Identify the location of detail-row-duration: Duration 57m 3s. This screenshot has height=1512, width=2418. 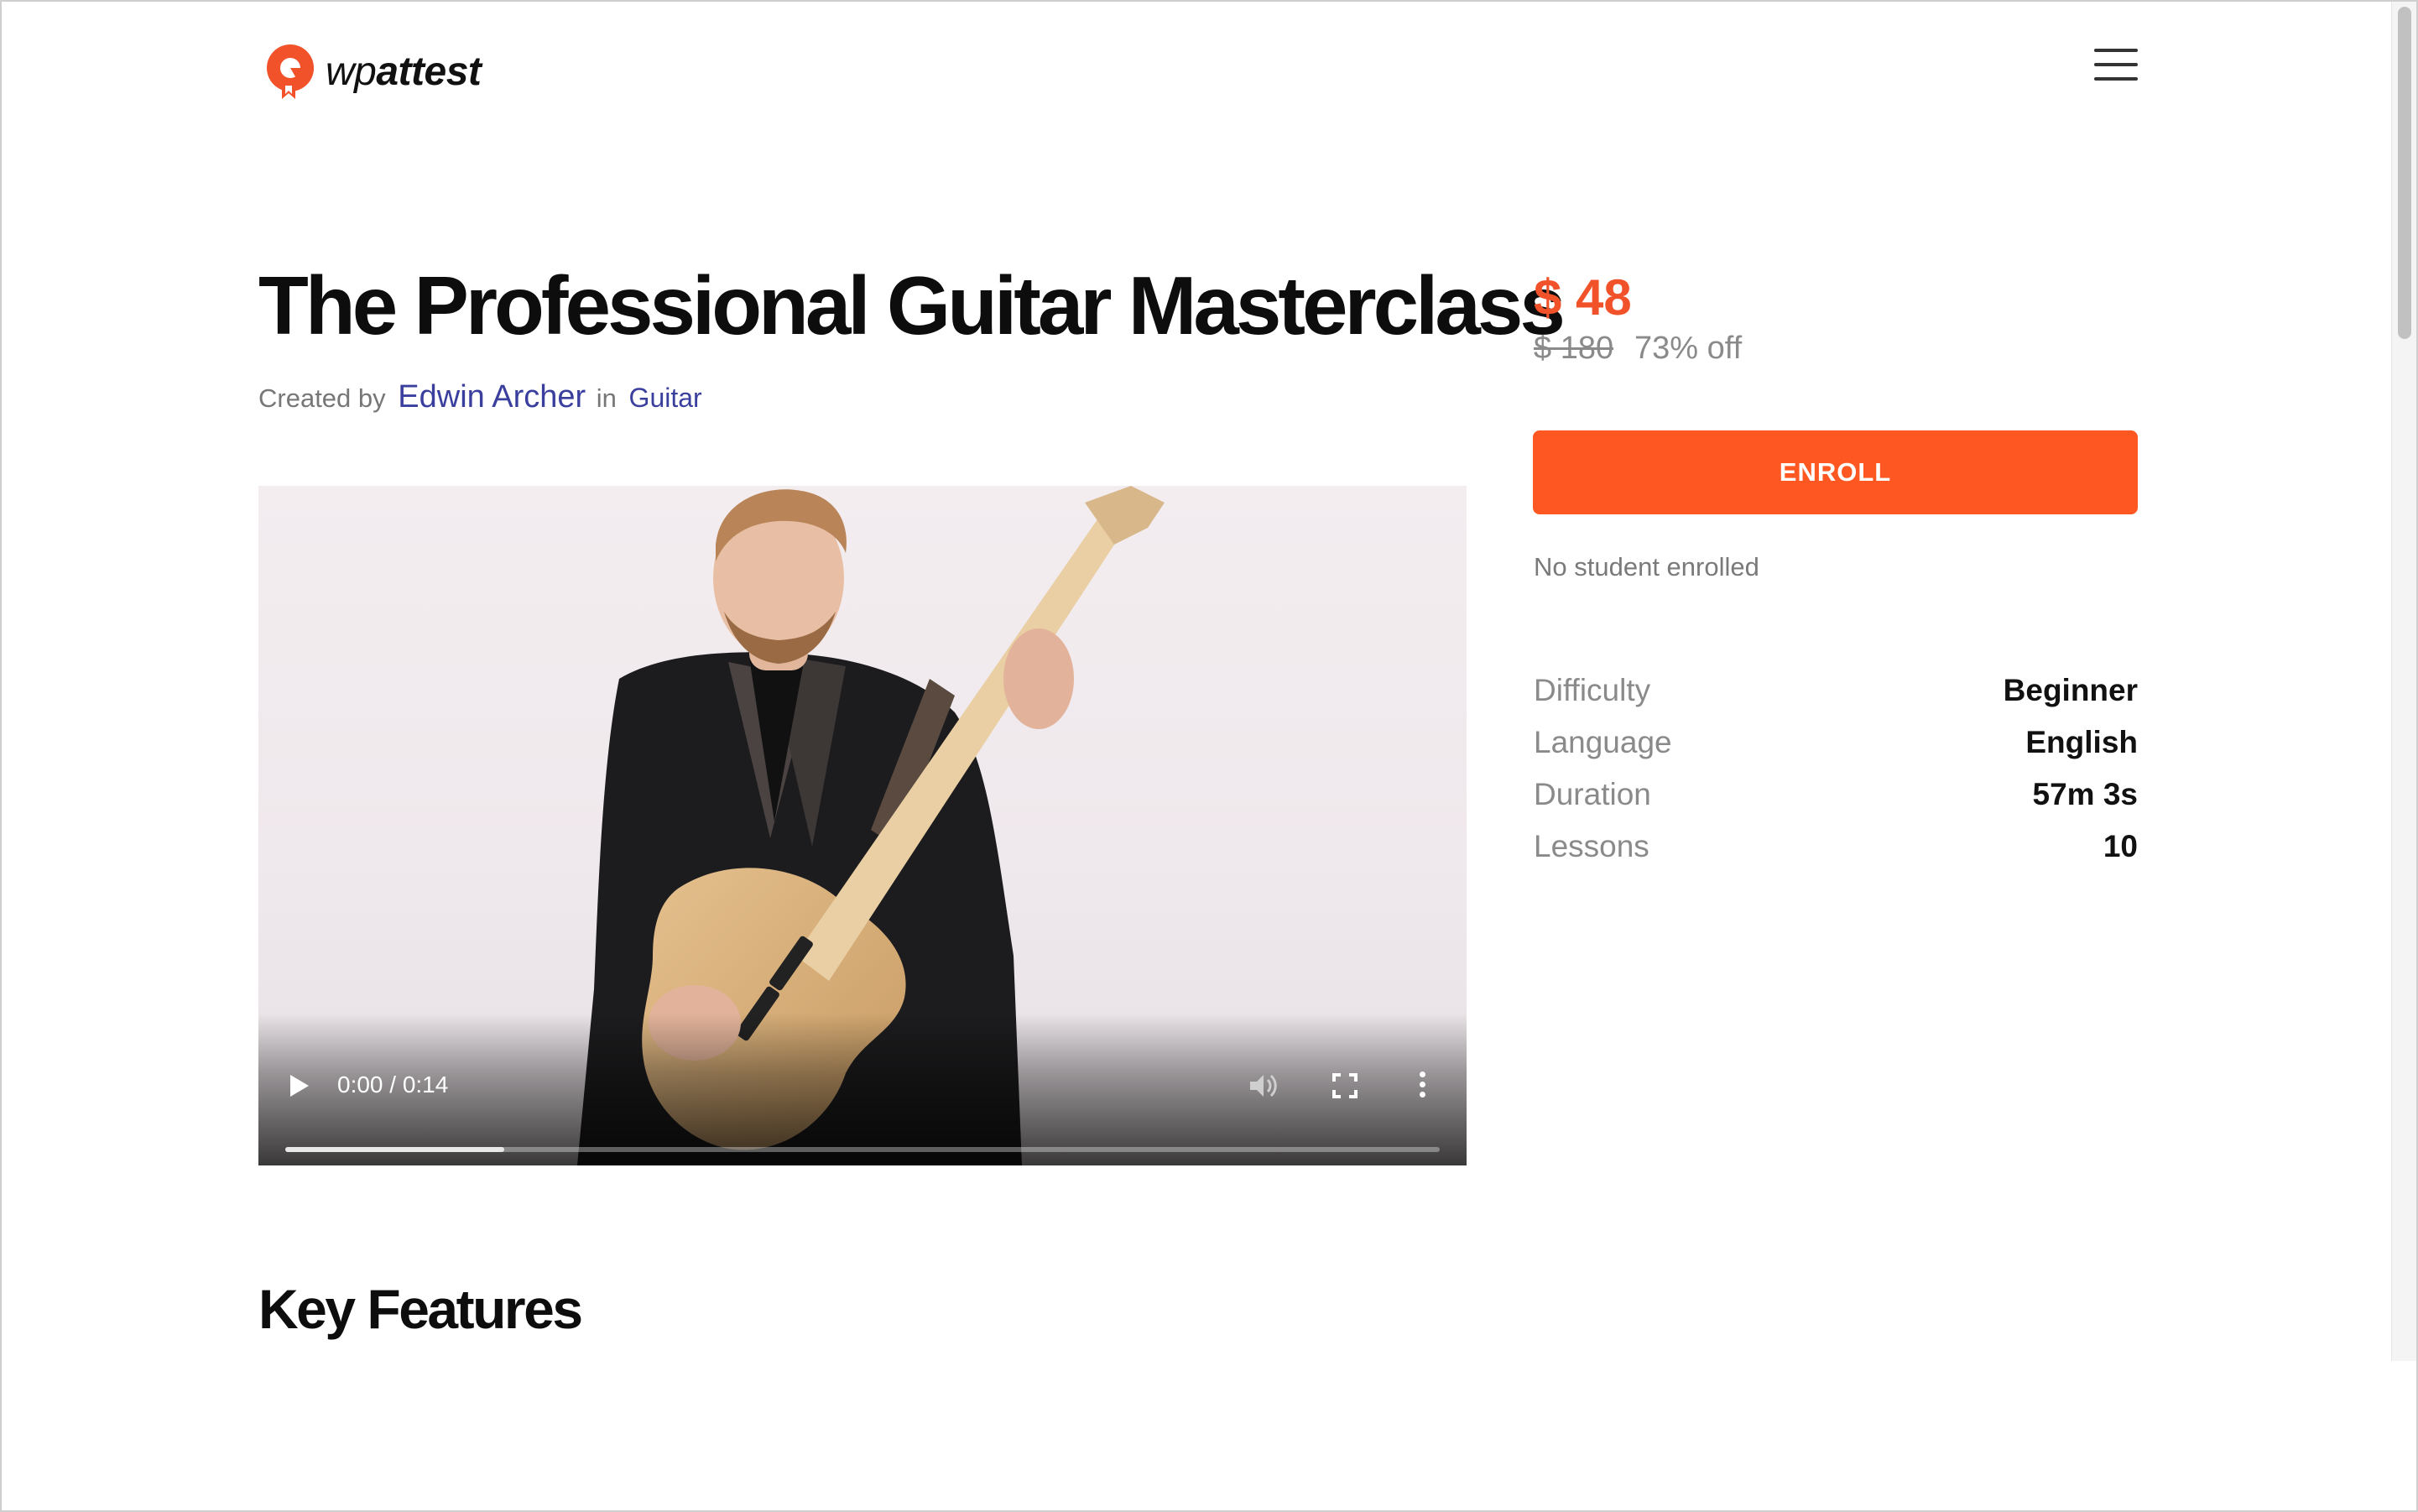
(1836, 795).